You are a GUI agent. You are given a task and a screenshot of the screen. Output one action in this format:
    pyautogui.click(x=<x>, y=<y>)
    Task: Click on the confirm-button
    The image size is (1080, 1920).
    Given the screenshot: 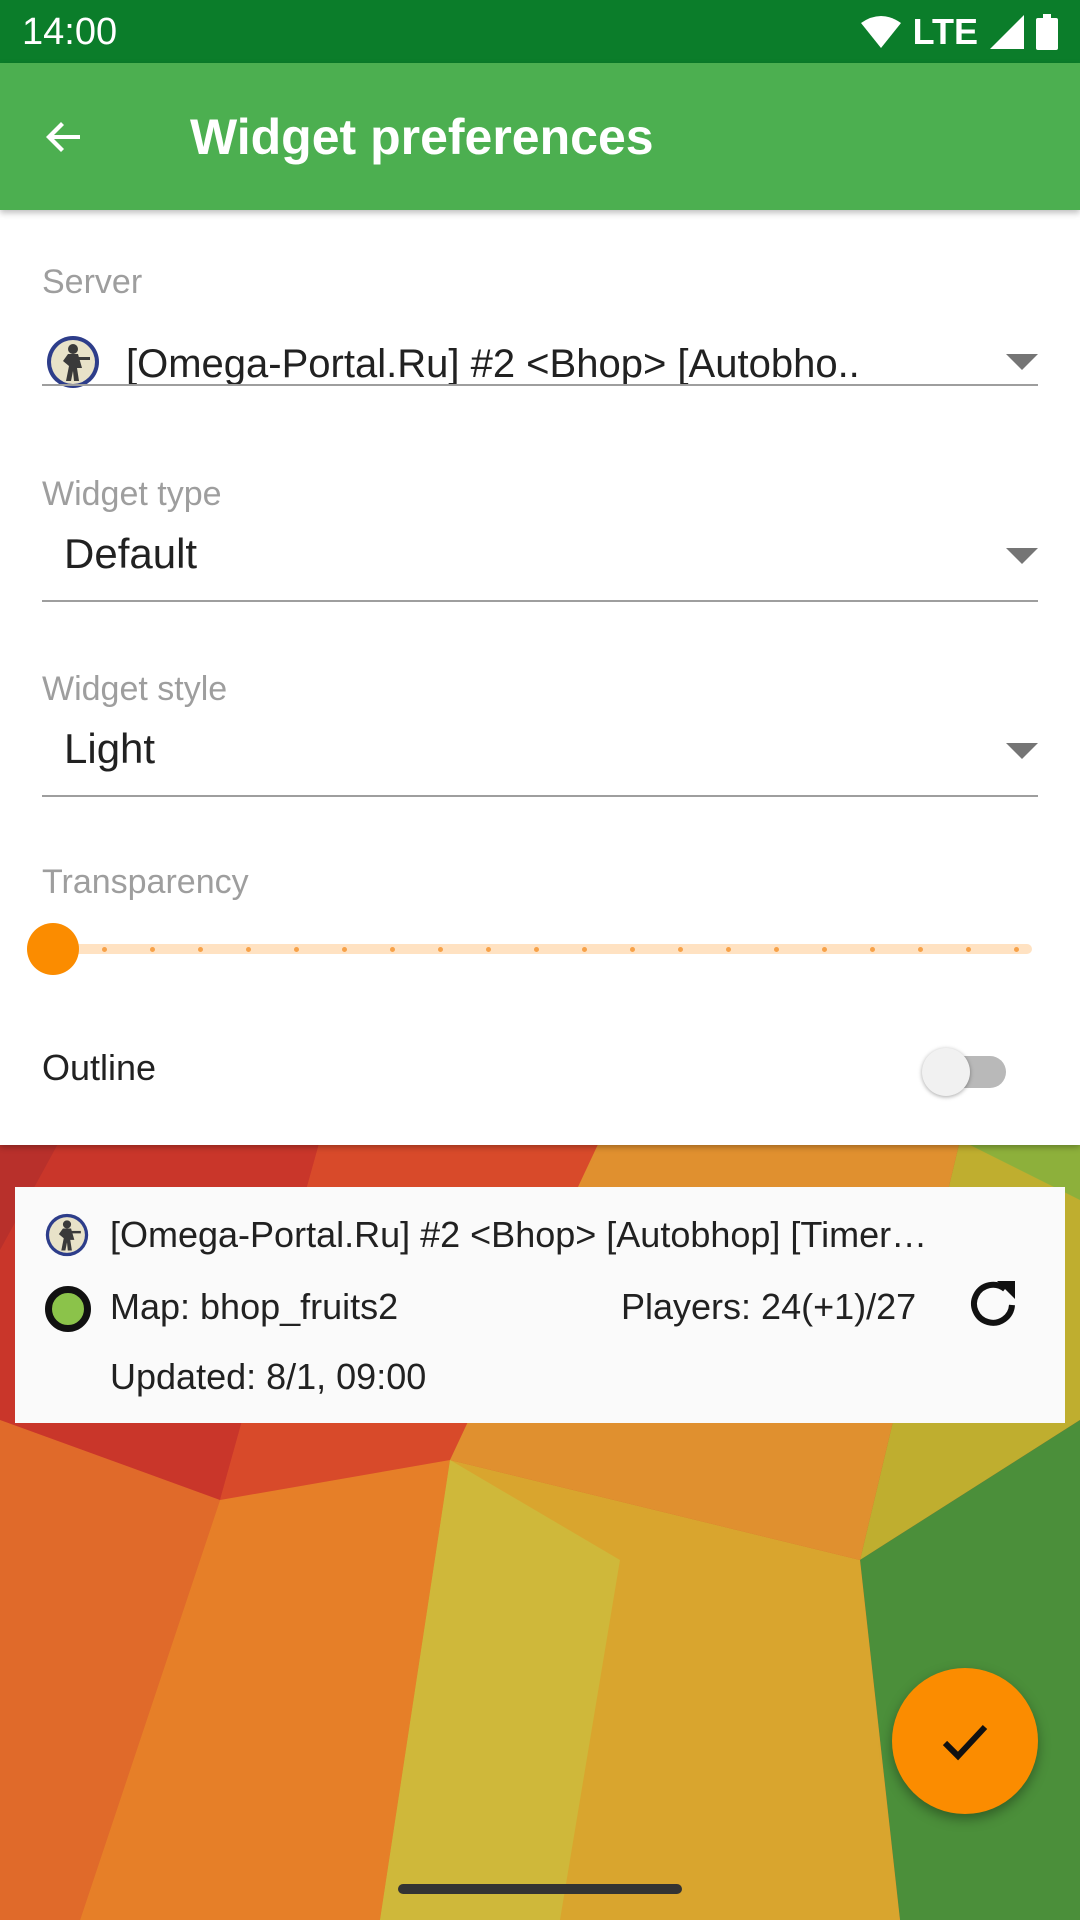 What is the action you would take?
    pyautogui.click(x=965, y=1741)
    